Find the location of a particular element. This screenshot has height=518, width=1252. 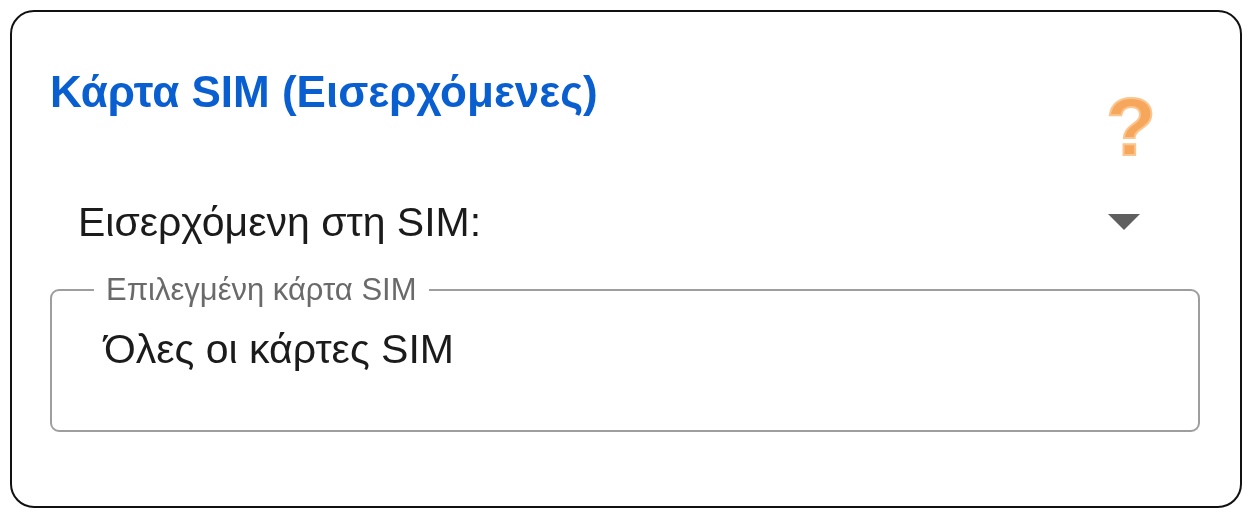

caret-icon is located at coordinates (1124, 222).